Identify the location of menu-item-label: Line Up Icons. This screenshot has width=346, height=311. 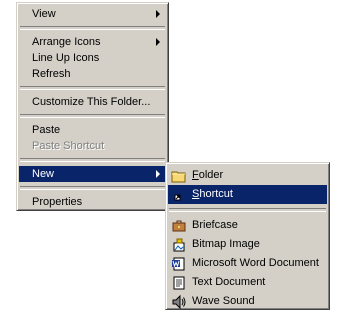
(66, 58).